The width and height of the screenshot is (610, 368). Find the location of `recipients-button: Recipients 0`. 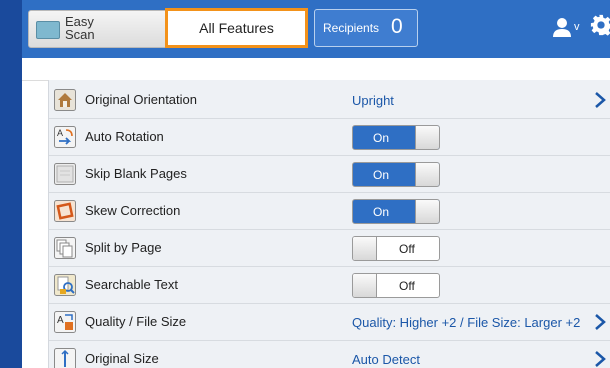

recipients-button: Recipients 0 is located at coordinates (366, 28).